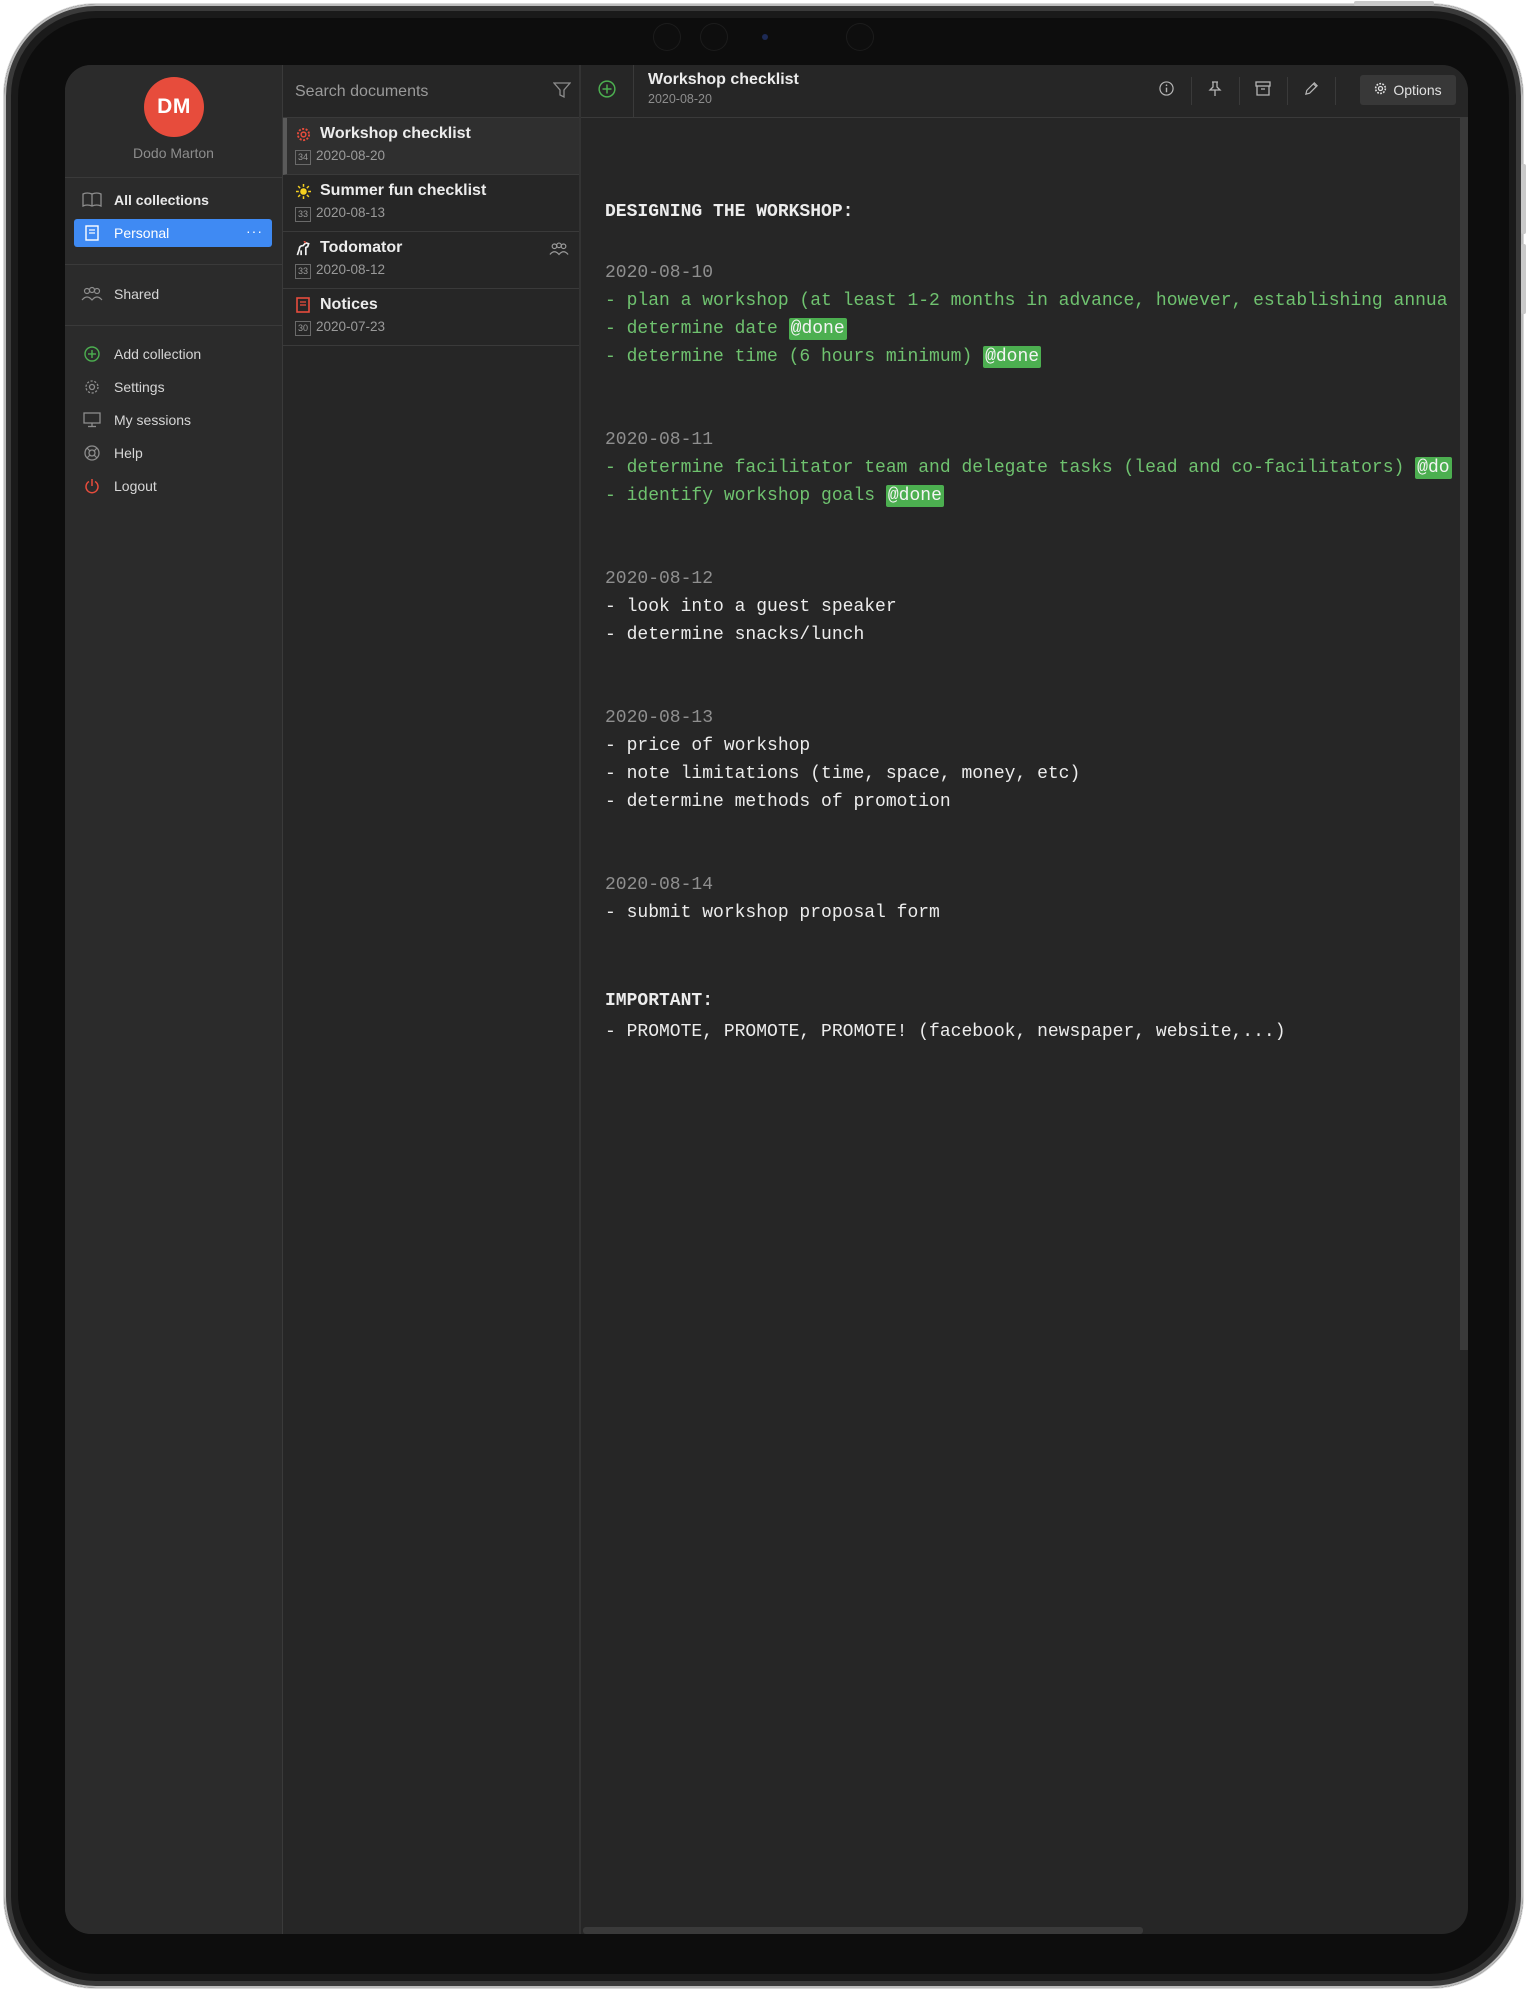 This screenshot has width=1527, height=1992. I want to click on archive-icon, so click(1263, 91).